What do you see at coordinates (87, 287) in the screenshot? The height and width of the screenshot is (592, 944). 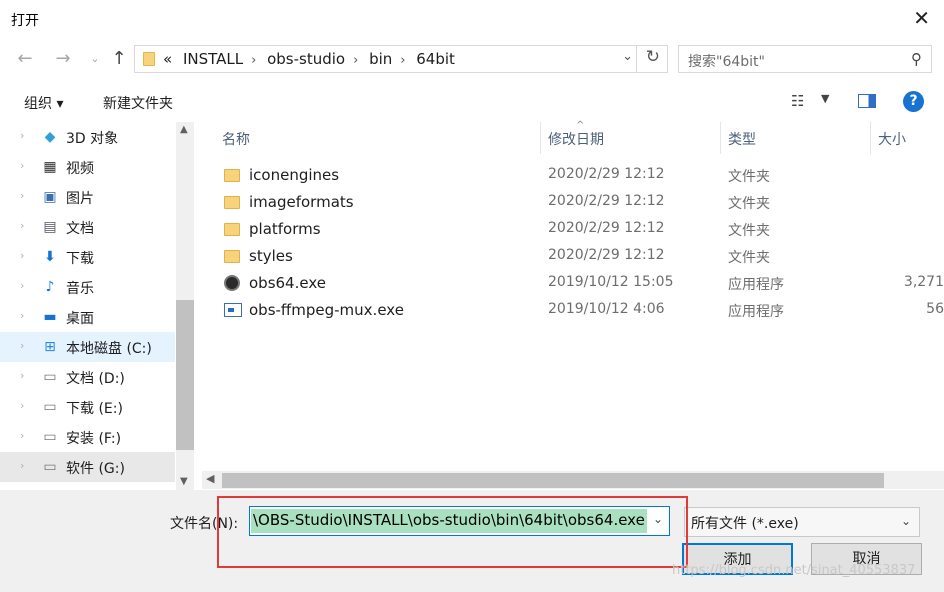 I see `tree-item-music: › ♪ 音乐` at bounding box center [87, 287].